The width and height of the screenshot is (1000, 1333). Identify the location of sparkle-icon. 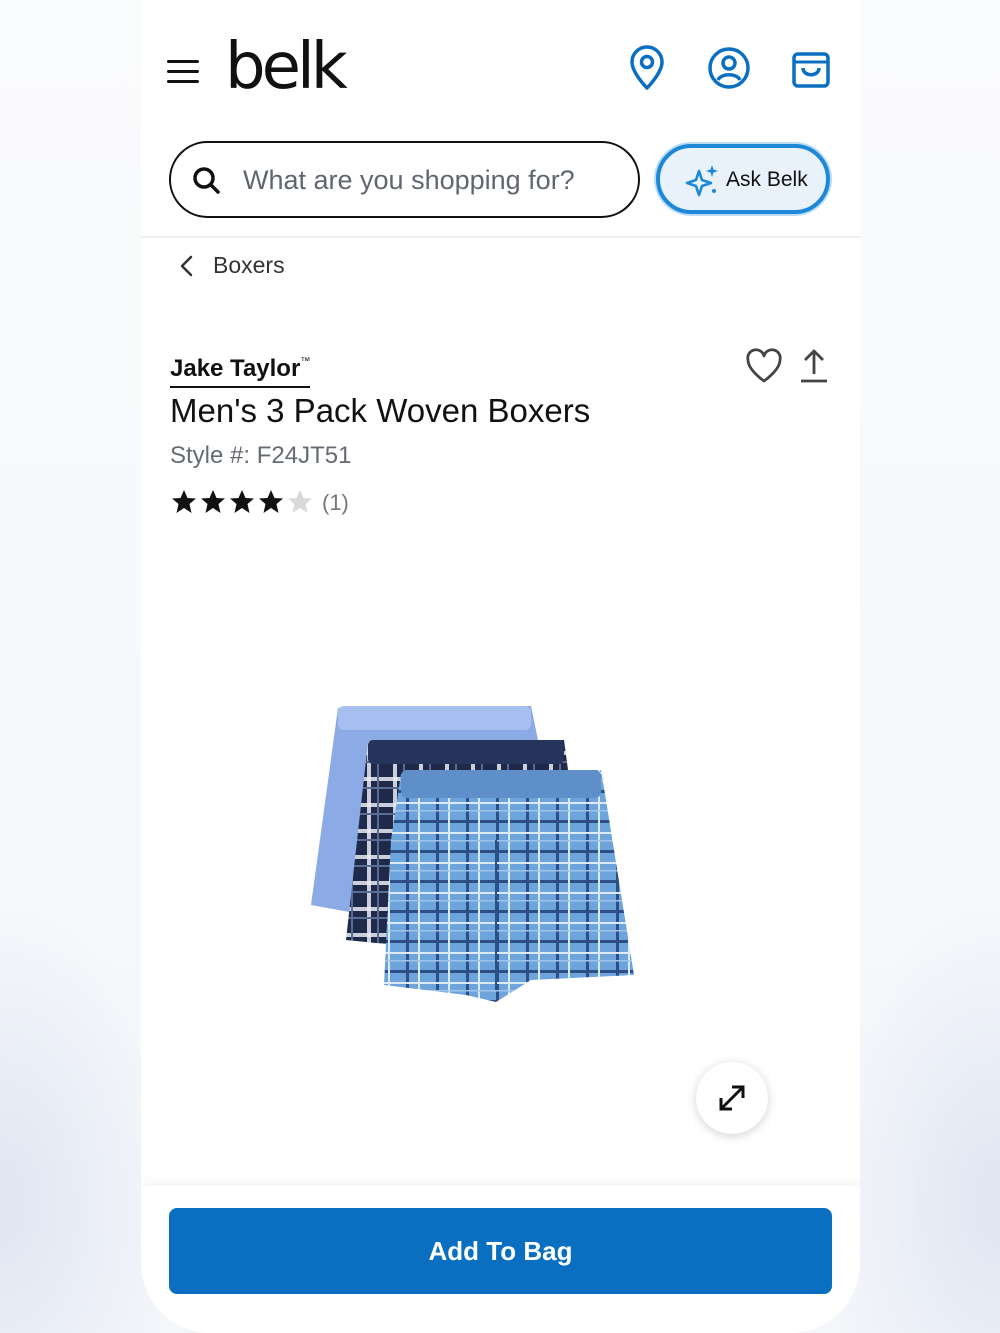
(701, 181).